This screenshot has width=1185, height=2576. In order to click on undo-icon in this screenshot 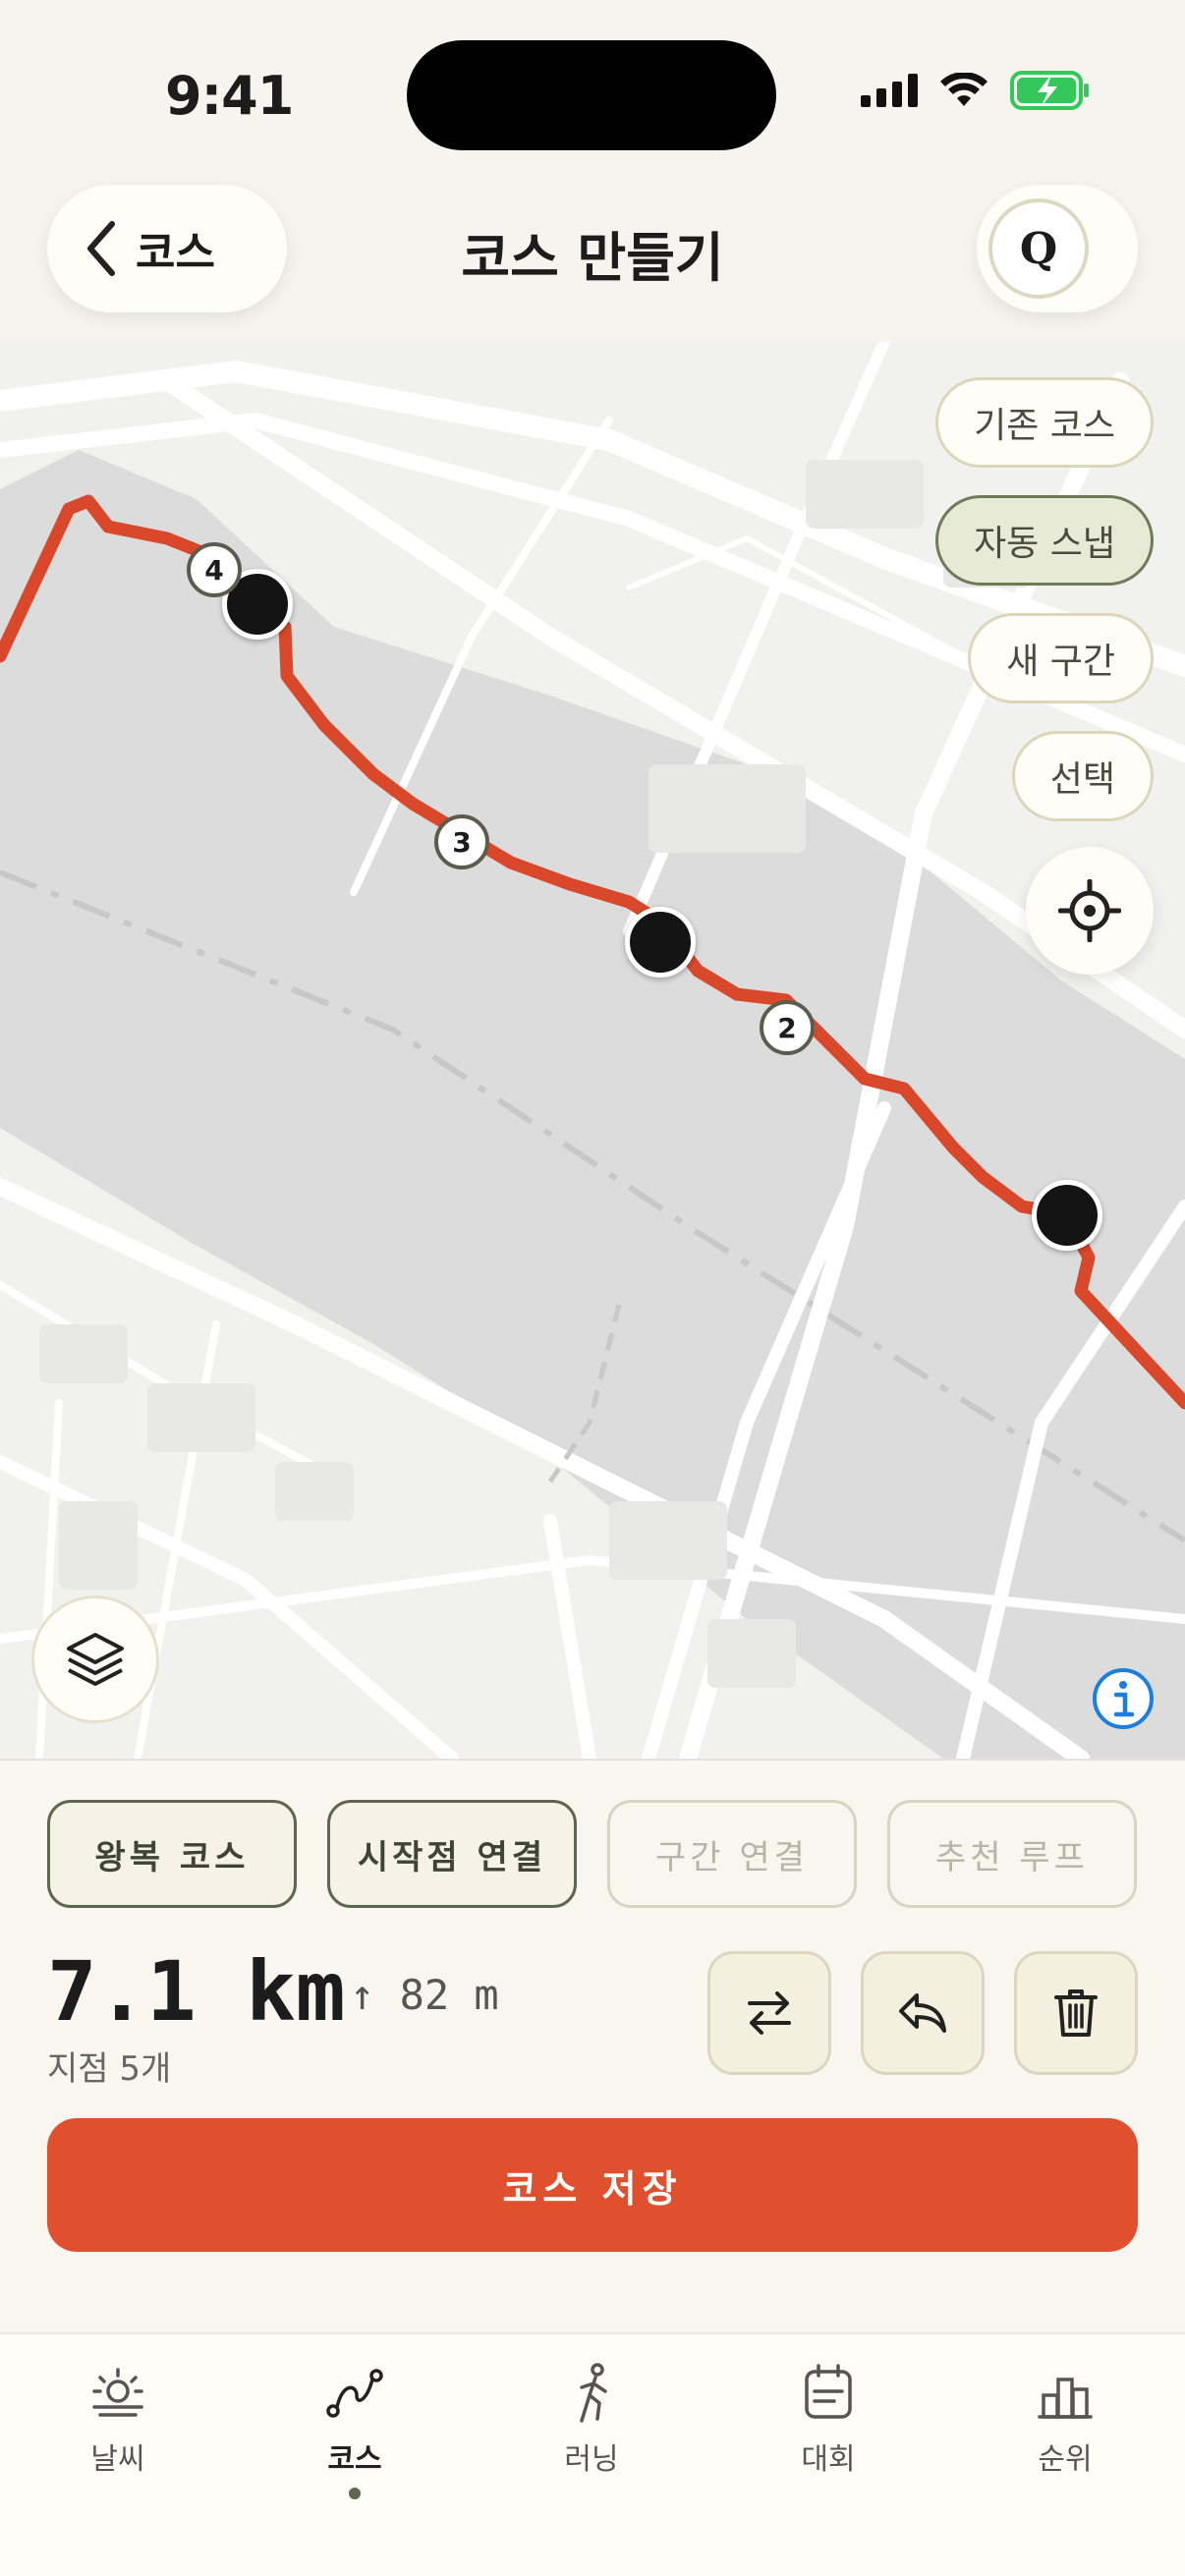, I will do `click(923, 2013)`.